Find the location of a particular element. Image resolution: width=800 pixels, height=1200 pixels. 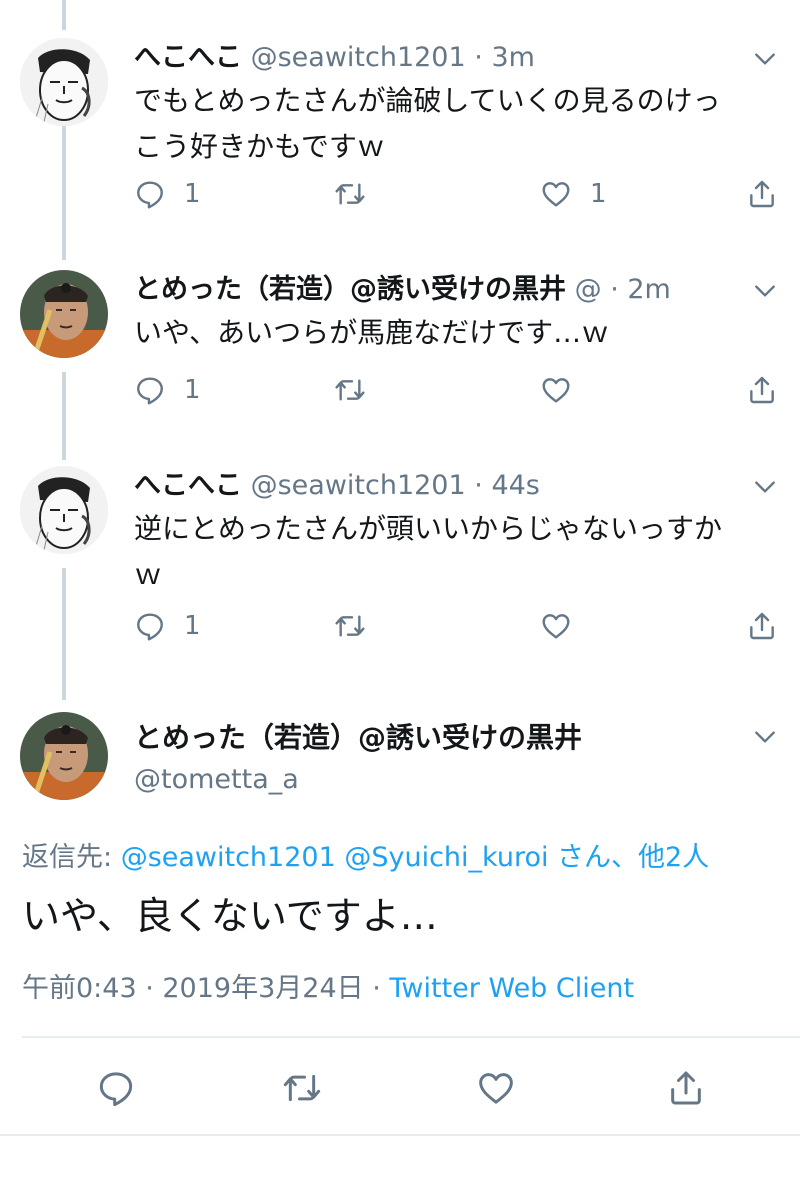

tweet-text-line: こう好きかもですｗ is located at coordinates (259, 146).